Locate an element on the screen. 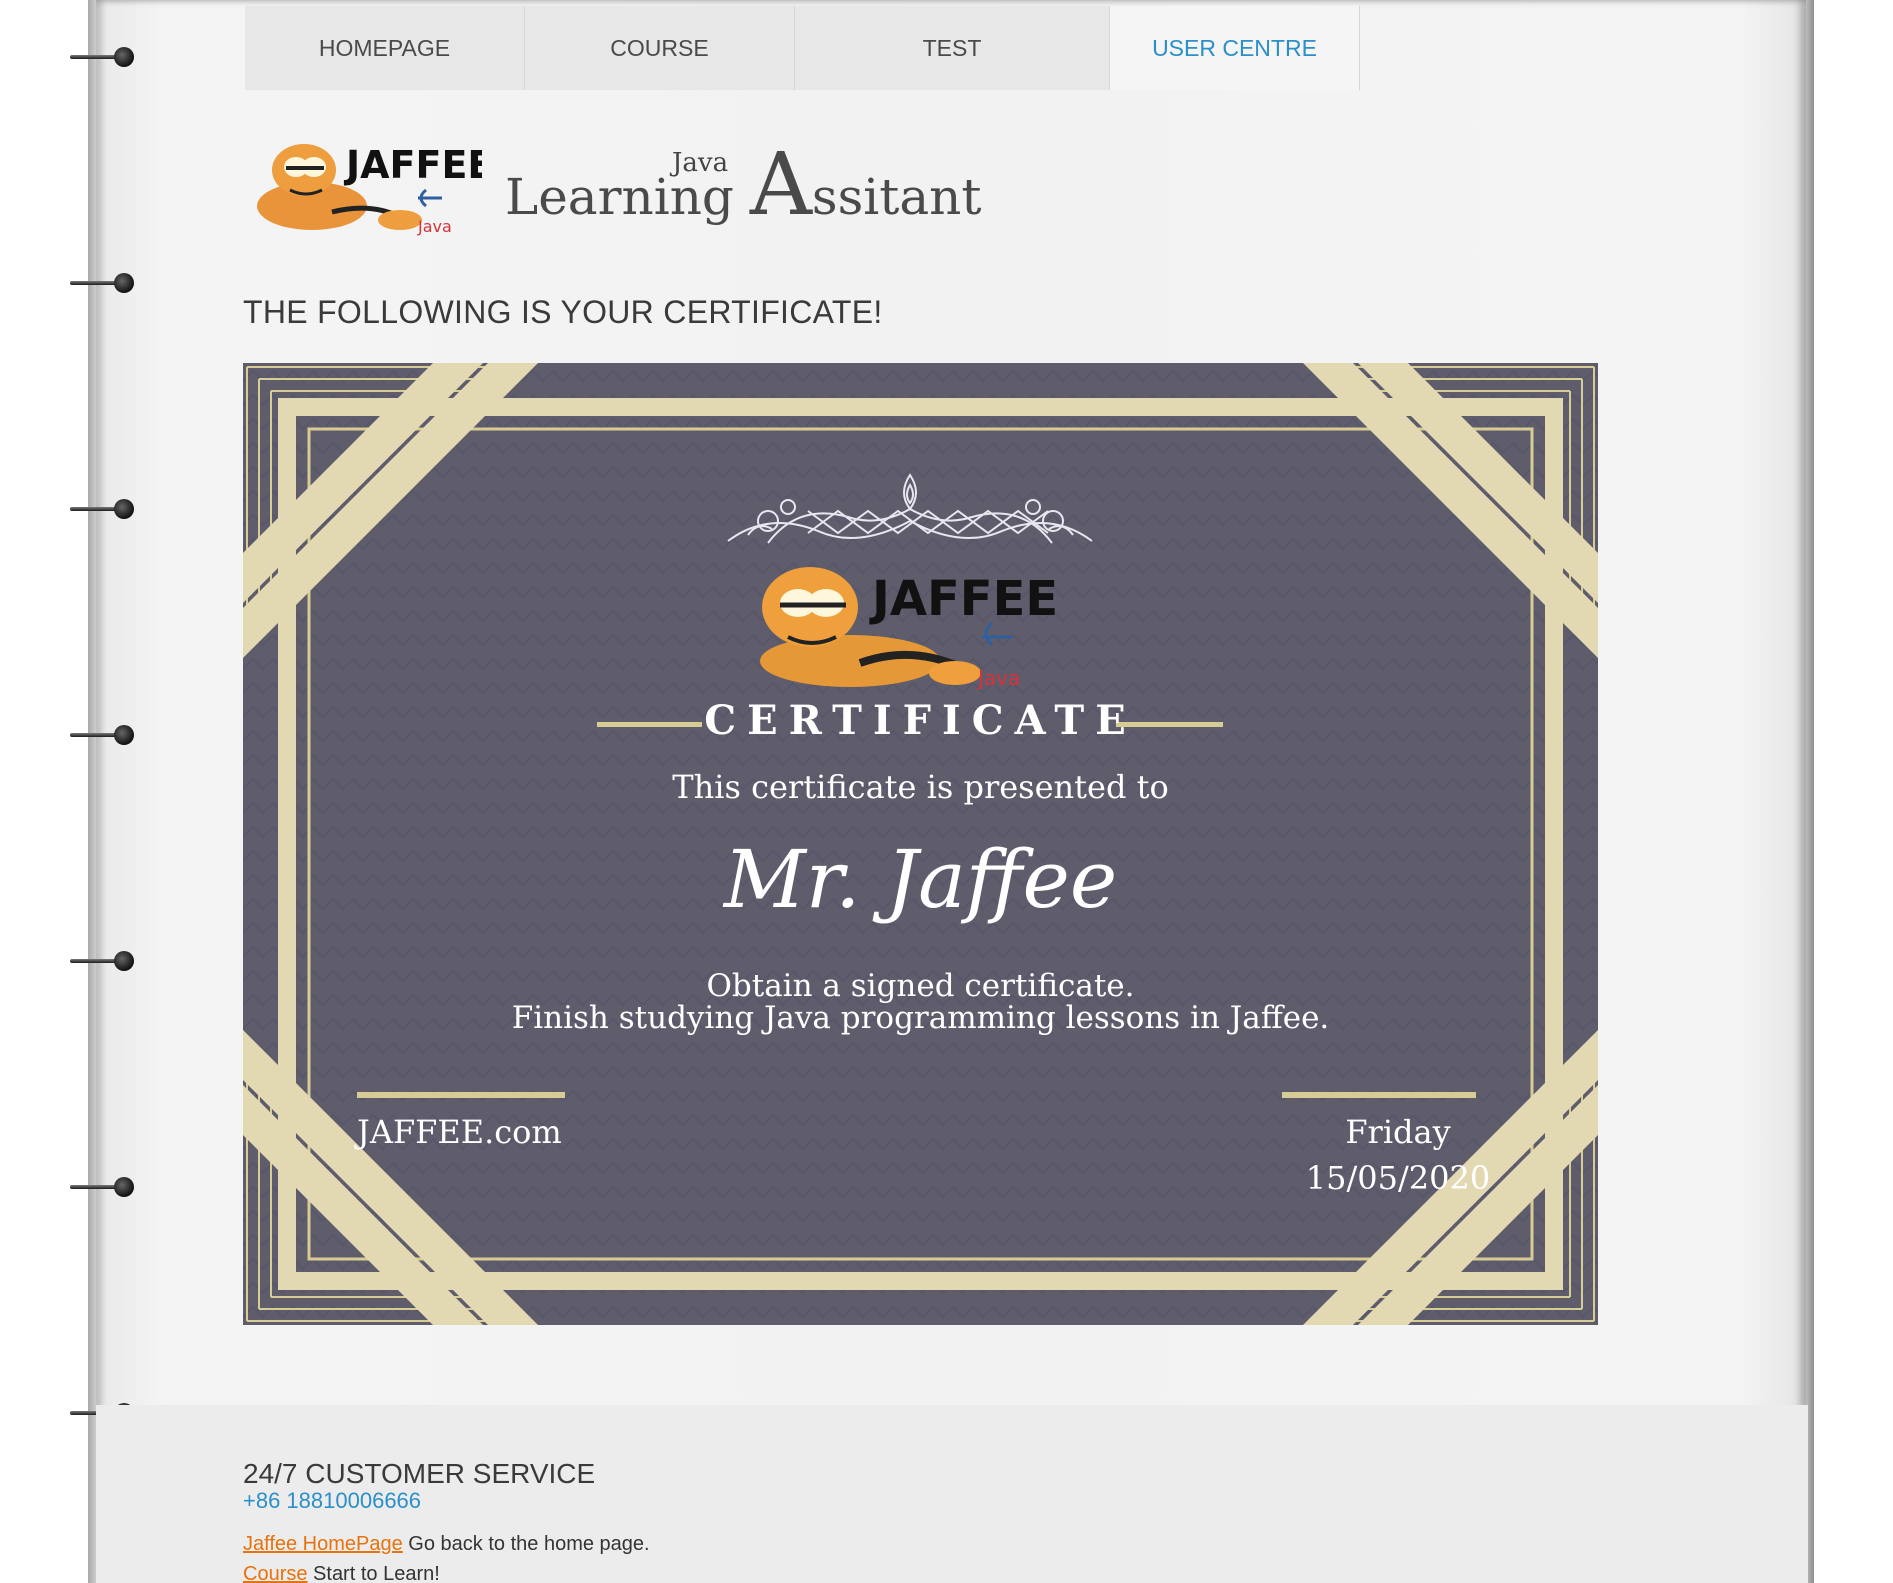 Image resolution: width=1893 pixels, height=1583 pixels. certificate-logo-sub: Java is located at coordinates (998, 678).